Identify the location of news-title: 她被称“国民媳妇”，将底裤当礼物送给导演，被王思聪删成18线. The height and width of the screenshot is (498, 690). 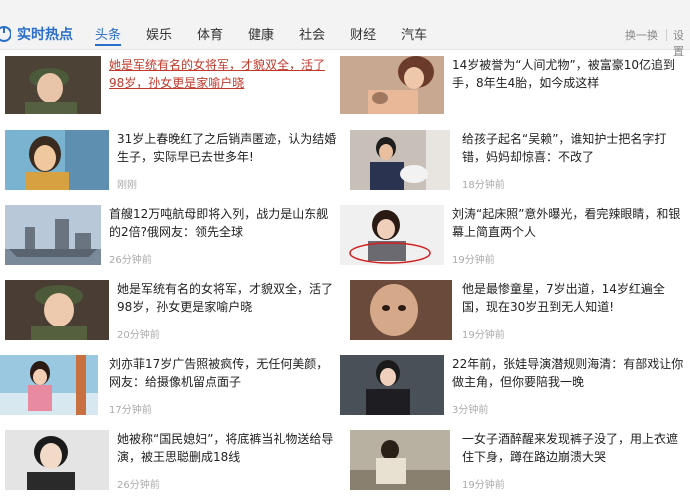
(227, 448).